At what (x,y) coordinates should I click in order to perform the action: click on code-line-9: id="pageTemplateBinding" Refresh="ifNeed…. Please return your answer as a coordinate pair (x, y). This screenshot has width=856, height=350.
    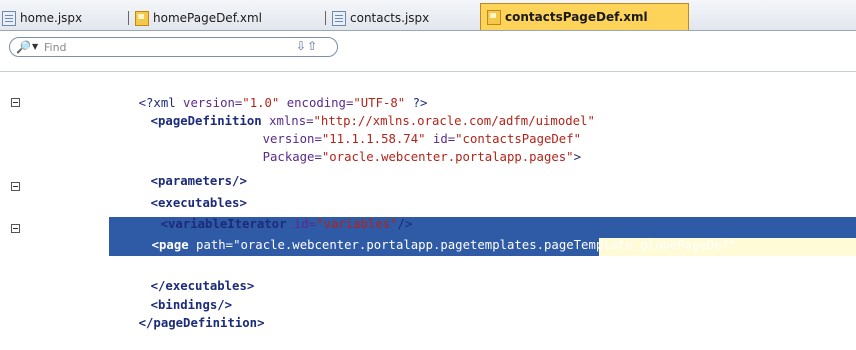
    Looking at the image, I should click on (374, 265).